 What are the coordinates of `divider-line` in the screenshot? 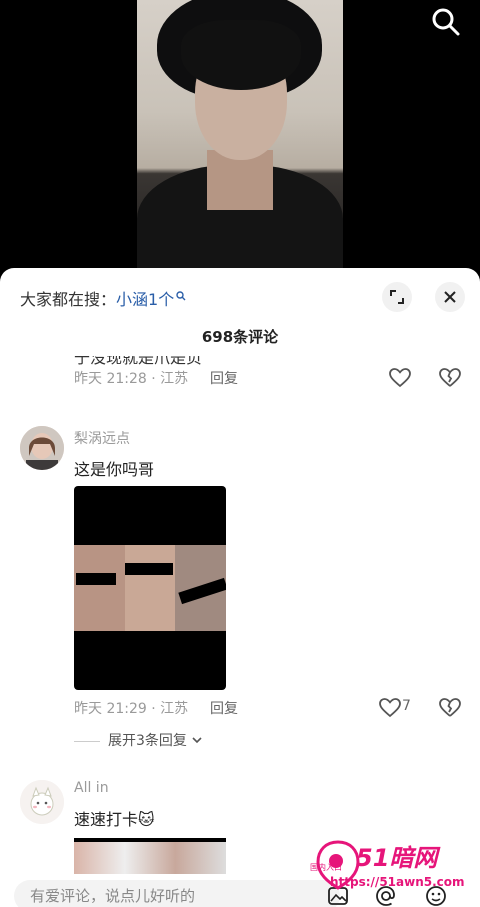 It's located at (87, 741).